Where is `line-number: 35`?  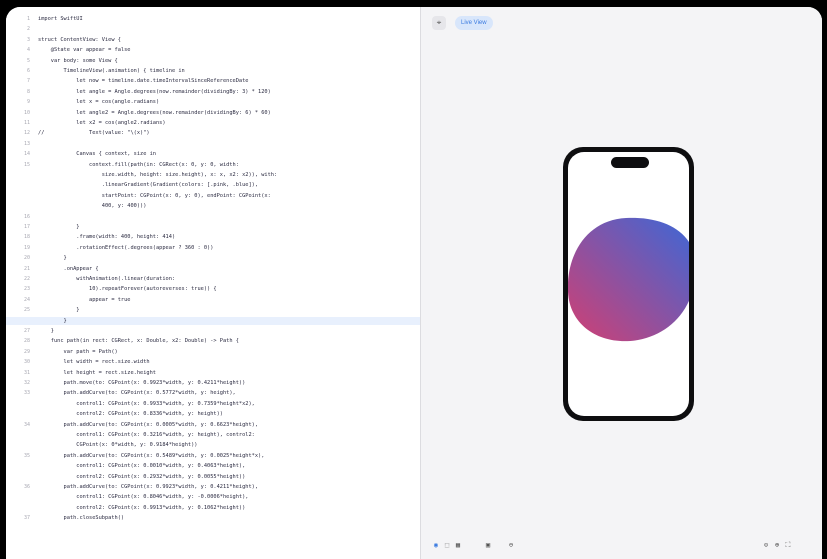 line-number: 35 is located at coordinates (26, 455).